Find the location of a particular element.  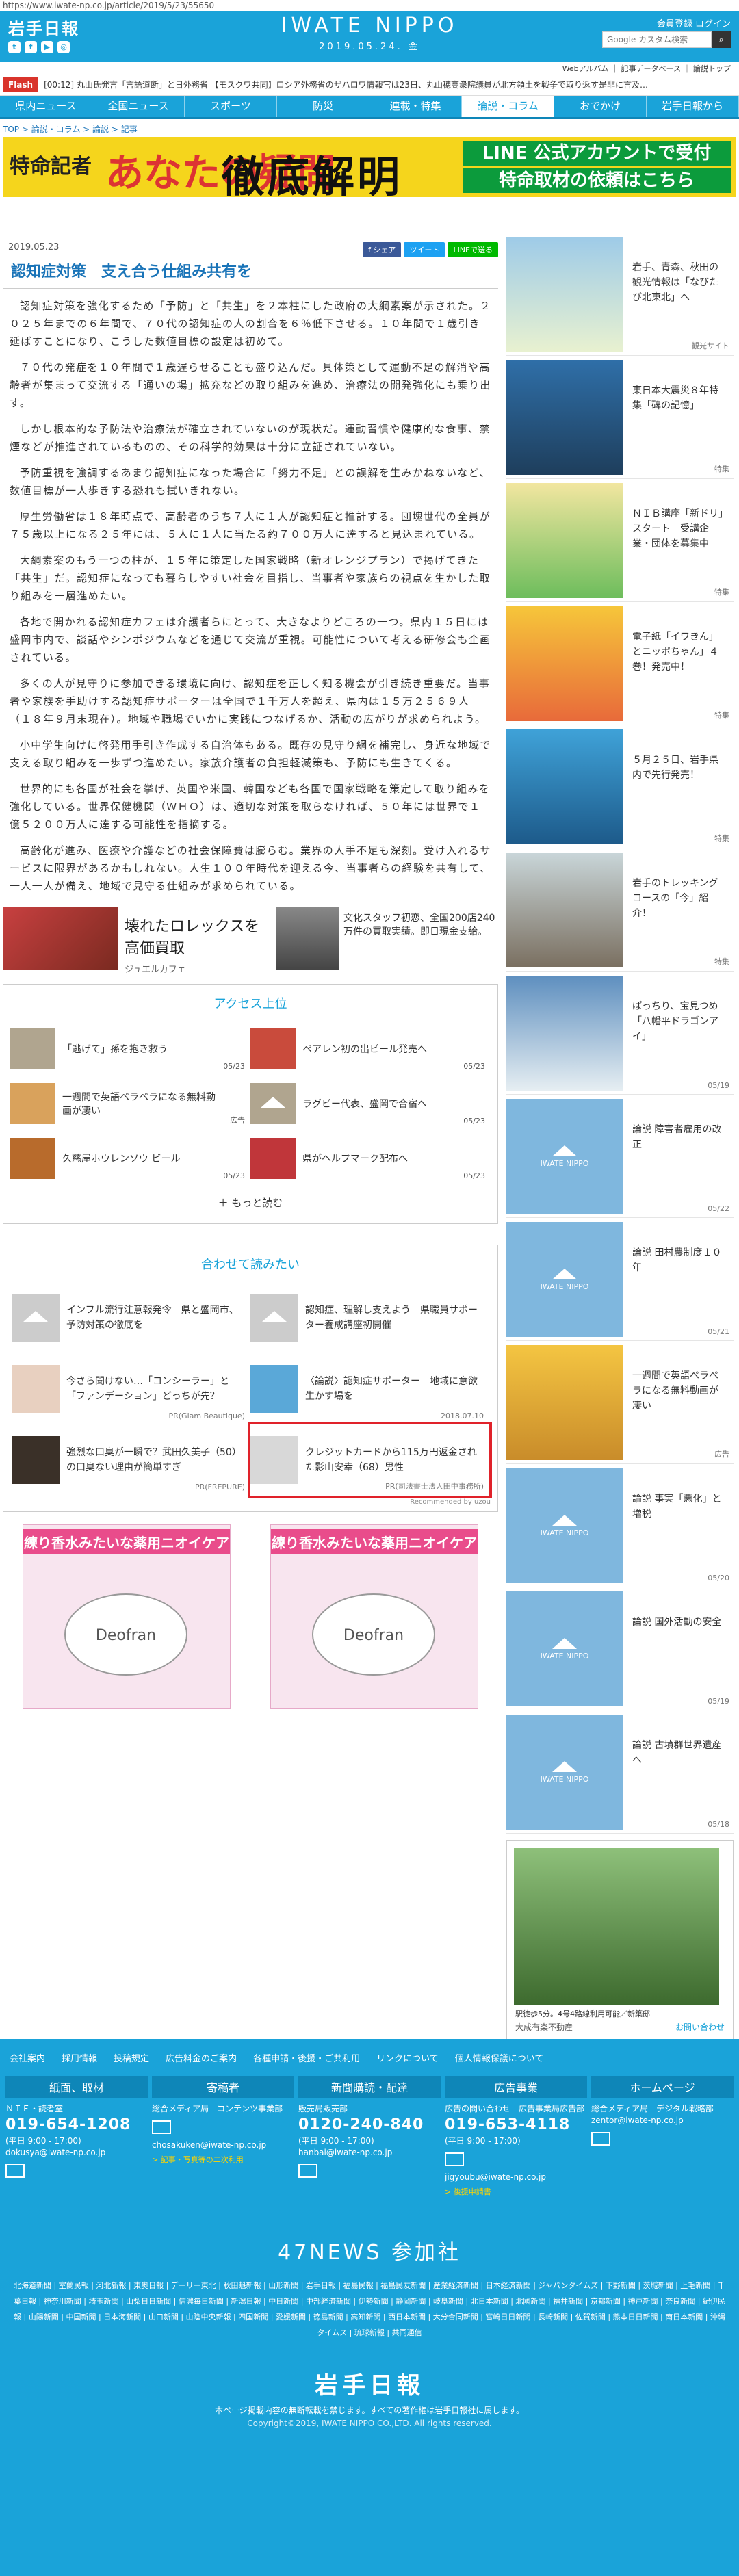

footer-mail: dokusya@iwate-np.co.jp is located at coordinates (76, 2153).